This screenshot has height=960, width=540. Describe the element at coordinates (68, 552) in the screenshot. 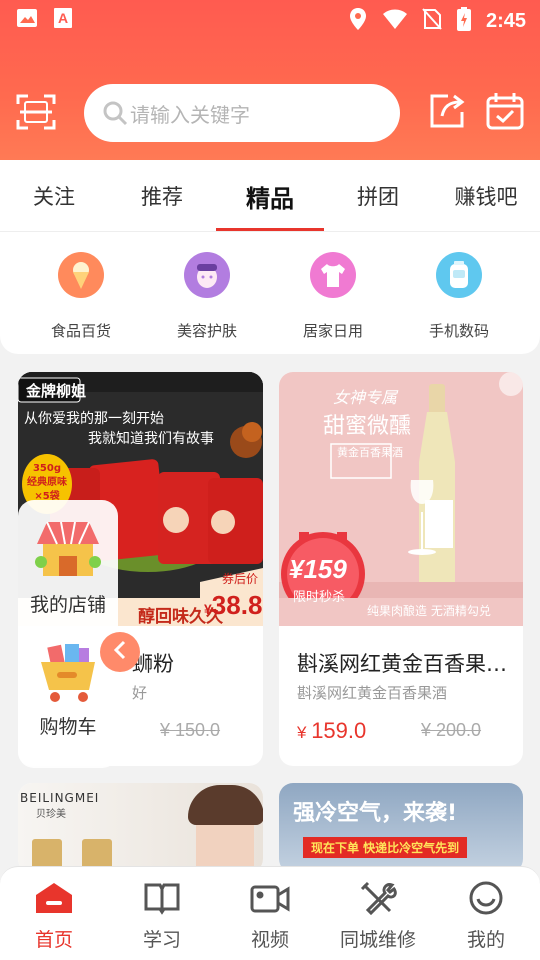

I see `shop-icon` at that location.